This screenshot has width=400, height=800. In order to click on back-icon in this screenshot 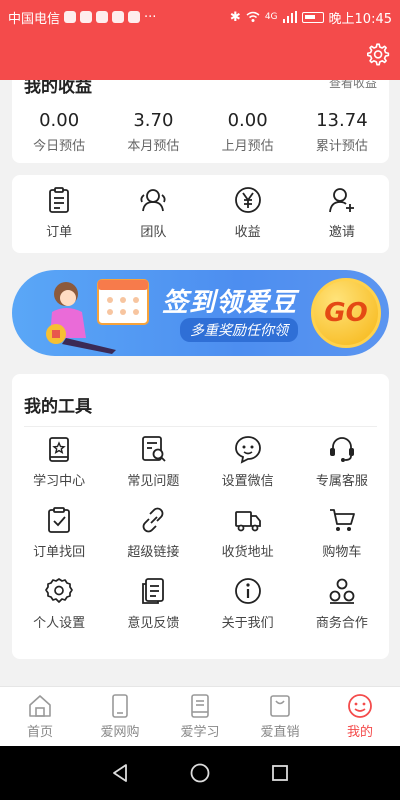, I will do `click(120, 773)`.